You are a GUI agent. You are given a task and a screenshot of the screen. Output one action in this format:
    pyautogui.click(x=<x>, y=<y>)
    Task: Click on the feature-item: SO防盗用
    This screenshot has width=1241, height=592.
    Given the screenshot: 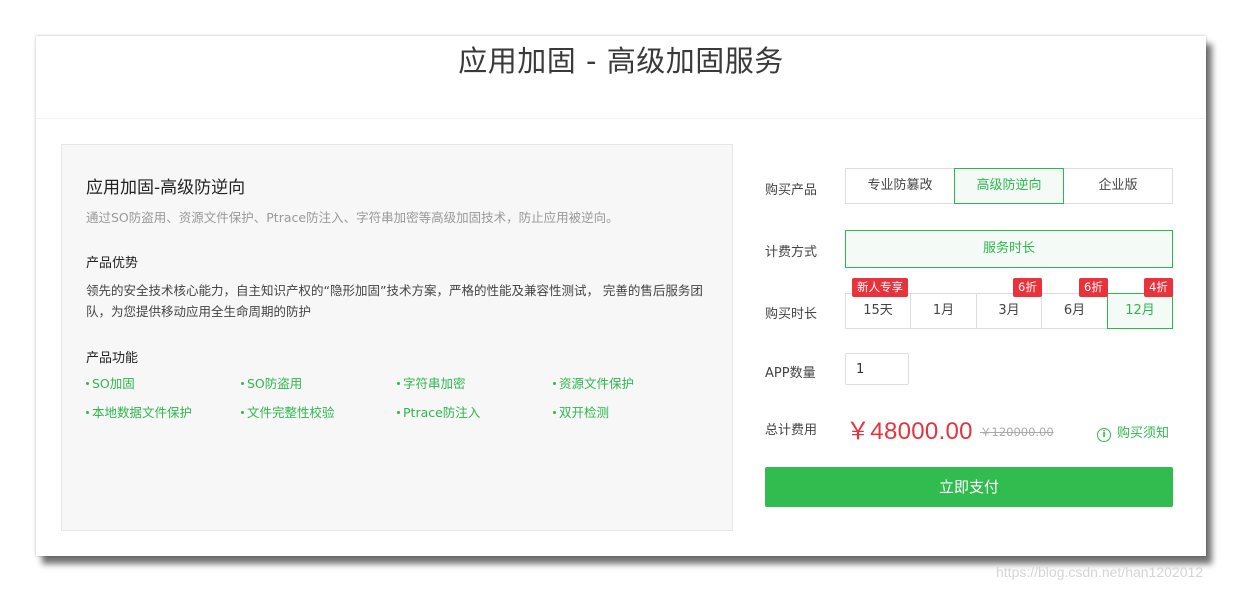 What is the action you would take?
    pyautogui.click(x=271, y=382)
    